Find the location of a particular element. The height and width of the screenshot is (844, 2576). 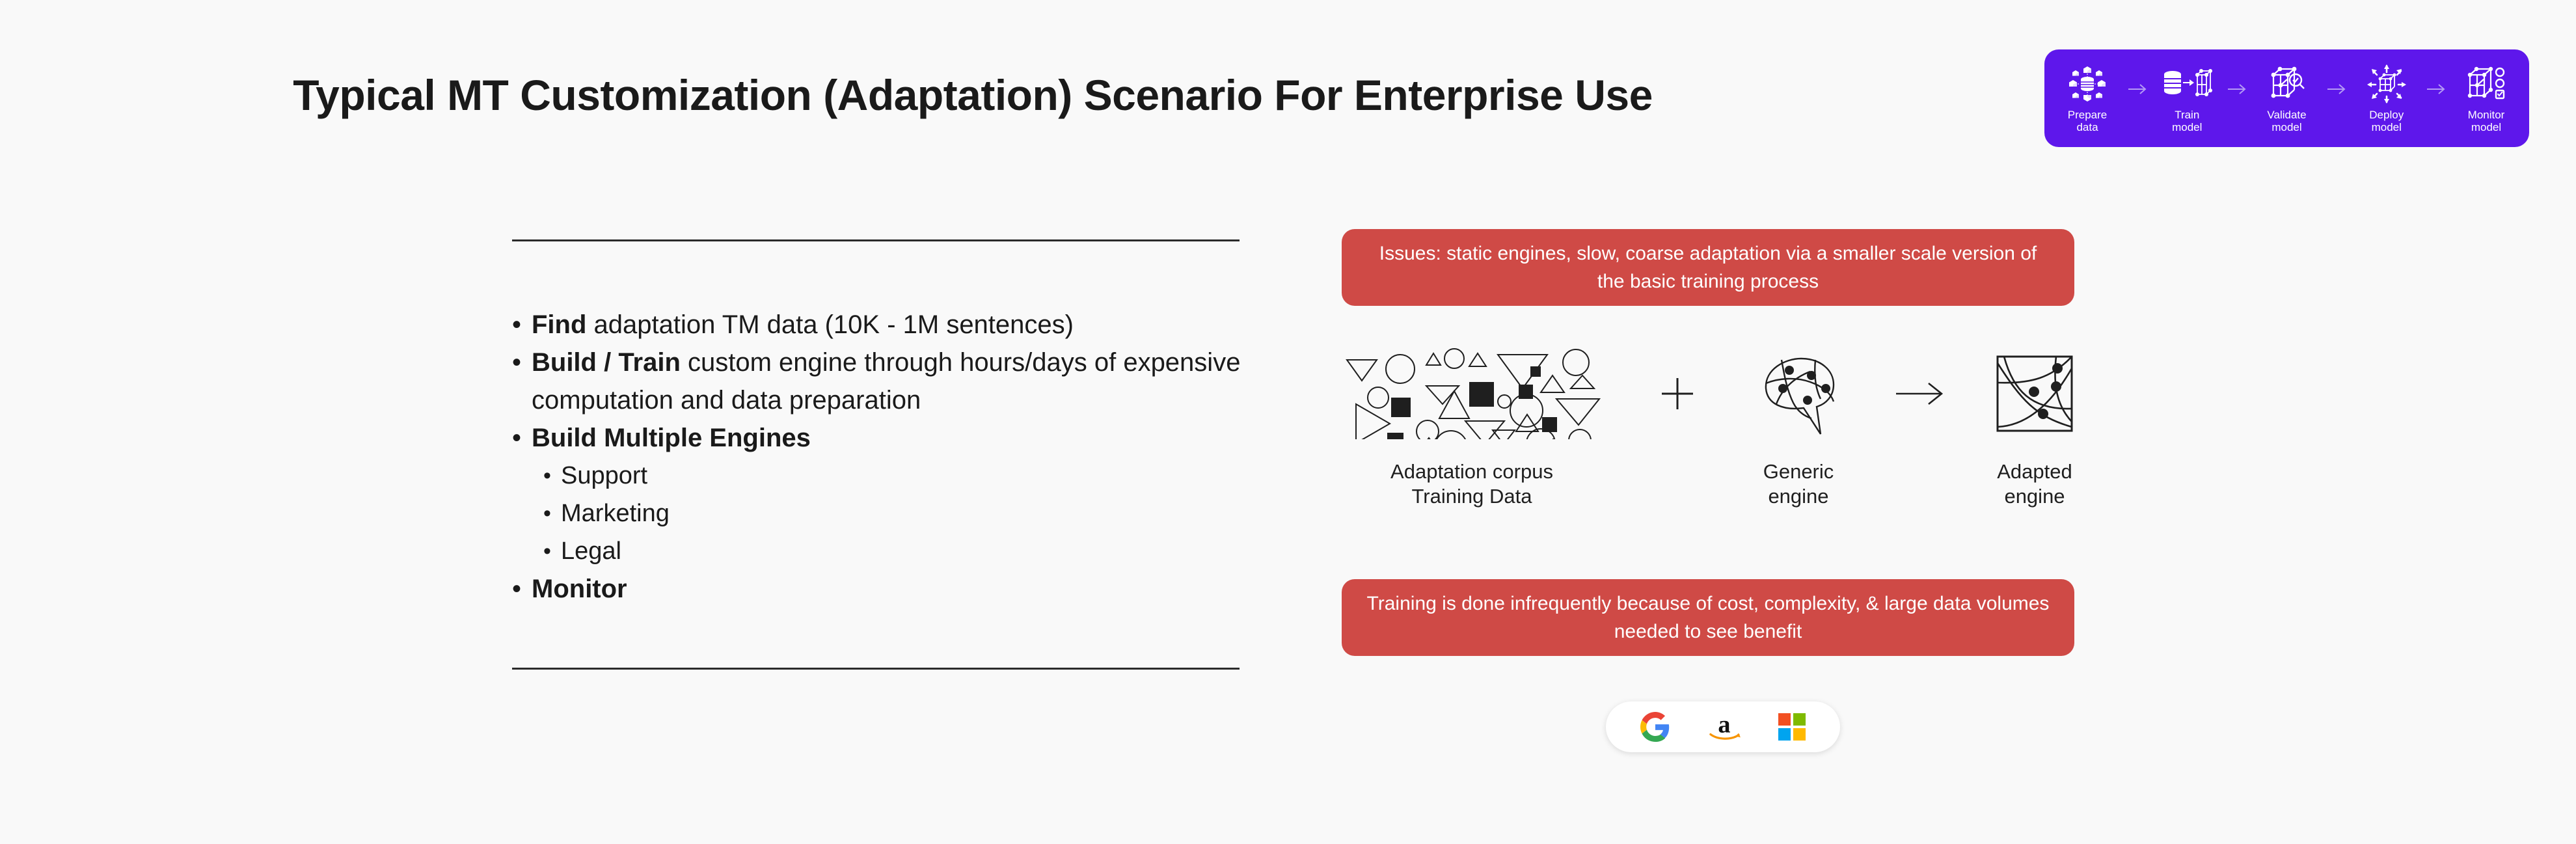

pipeline-step-label: Validate model is located at coordinates (2287, 121).